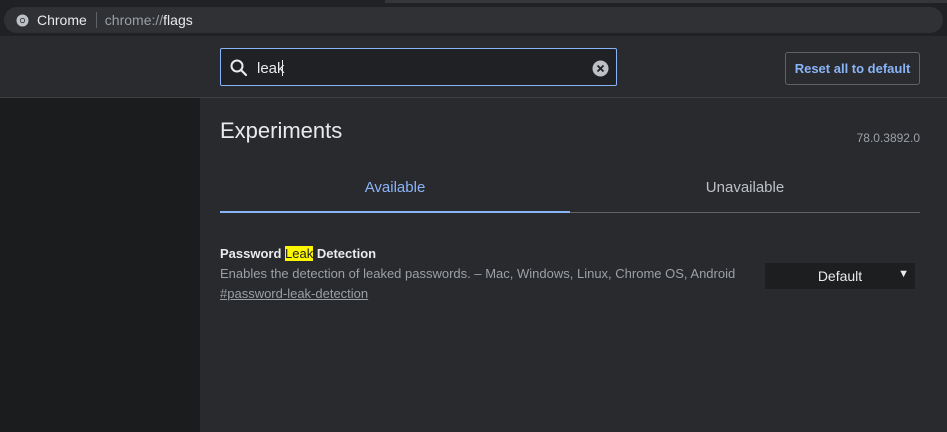 This screenshot has height=432, width=947. What do you see at coordinates (395, 187) in the screenshot?
I see `tab-available: Available` at bounding box center [395, 187].